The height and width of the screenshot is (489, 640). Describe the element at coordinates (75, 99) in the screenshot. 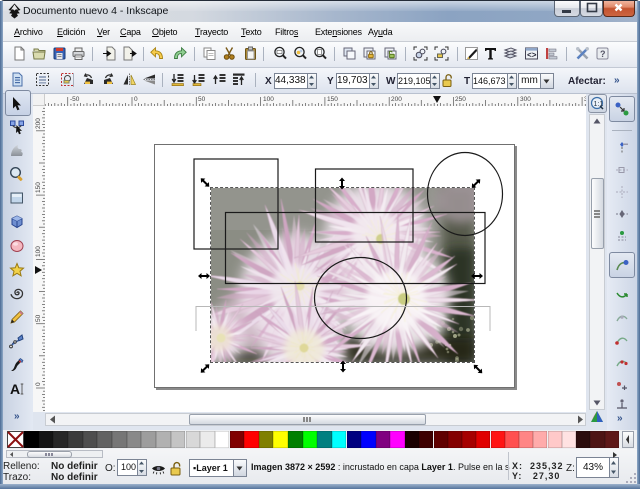

I see `svg-text: -50` at that location.